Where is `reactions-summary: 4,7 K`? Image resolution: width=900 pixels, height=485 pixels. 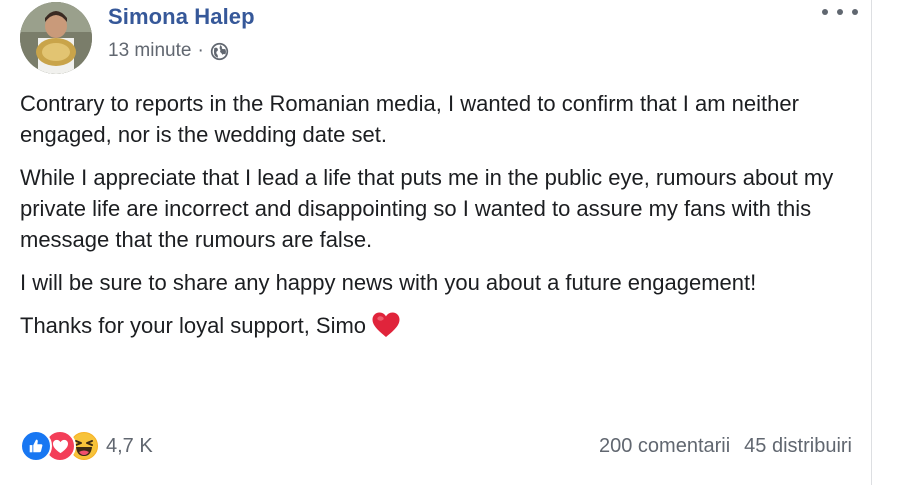
reactions-summary: 4,7 K is located at coordinates (86, 446).